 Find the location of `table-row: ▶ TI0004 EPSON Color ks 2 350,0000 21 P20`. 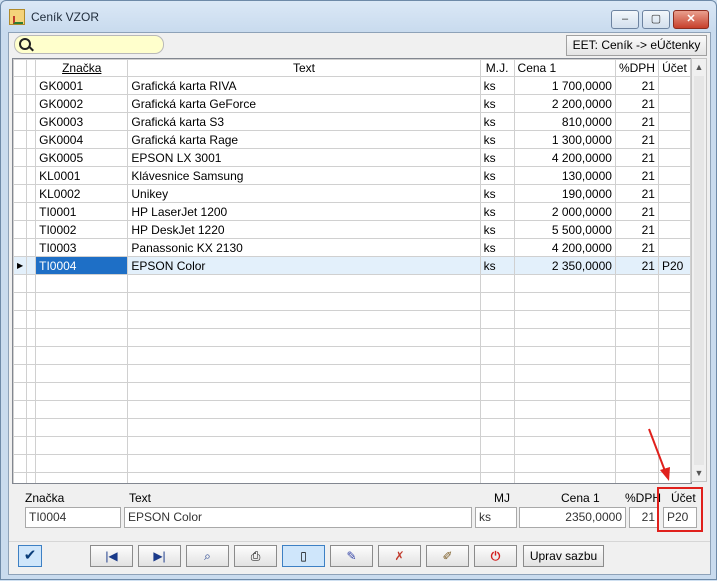

table-row: ▶ TI0004 EPSON Color ks 2 350,0000 21 P20 is located at coordinates (352, 265).